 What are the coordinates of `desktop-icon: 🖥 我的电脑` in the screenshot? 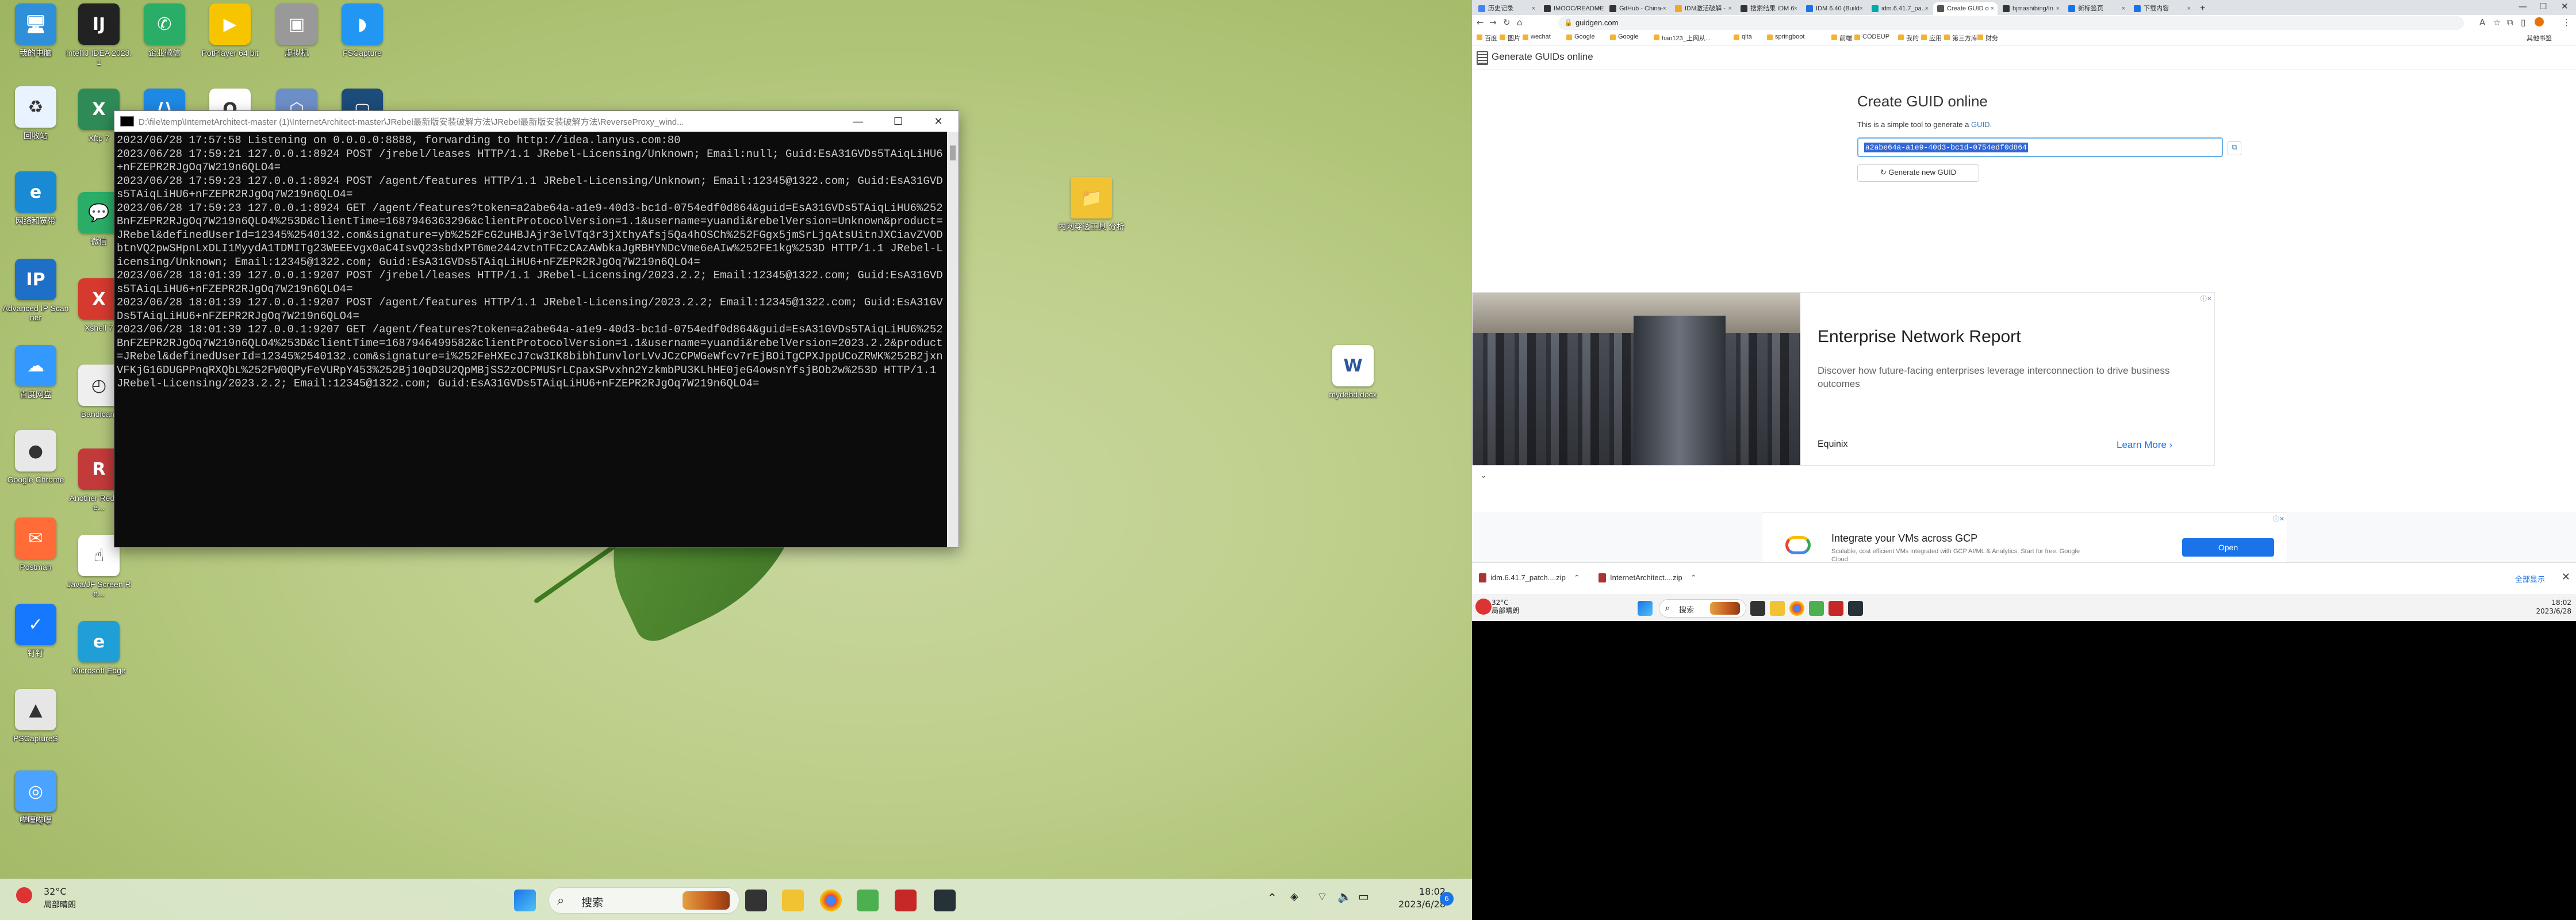 It's located at (35, 30).